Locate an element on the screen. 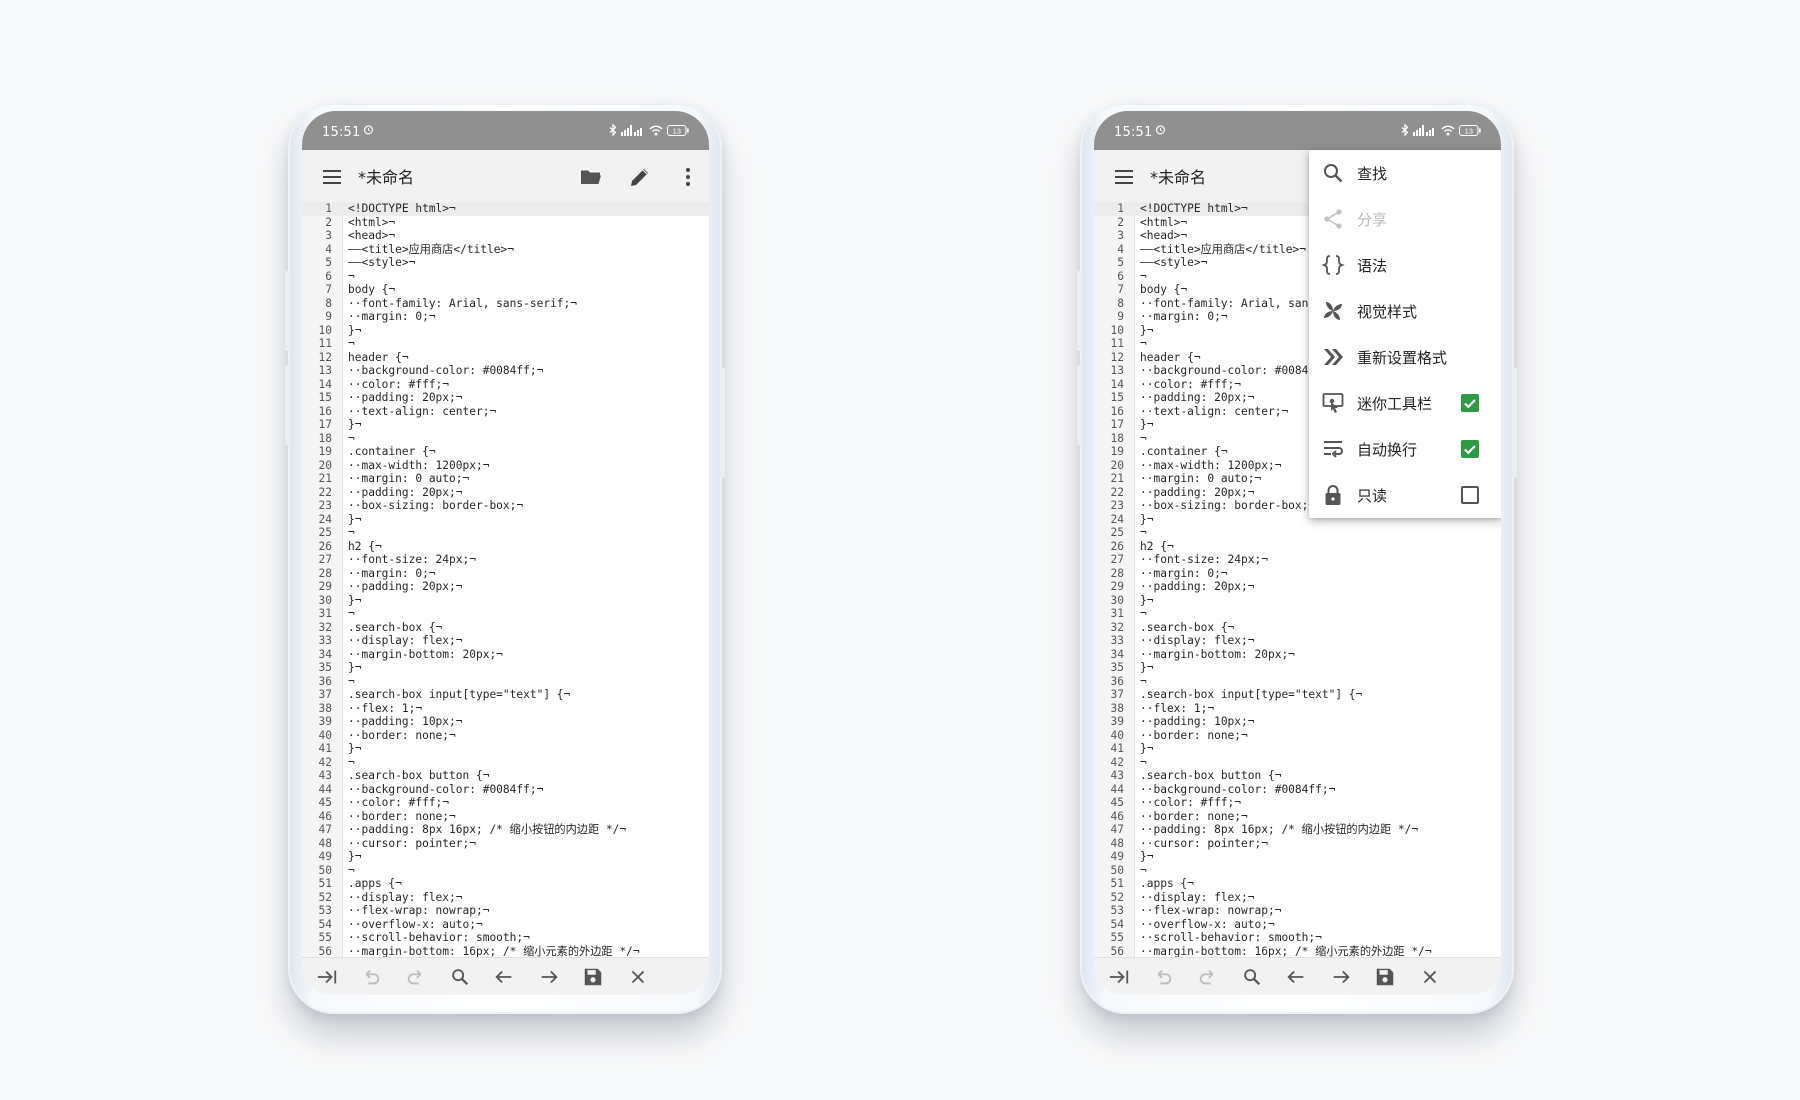 Image resolution: width=1800 pixels, height=1100 pixels. menu-item-read-only: 只读 is located at coordinates (1405, 495).